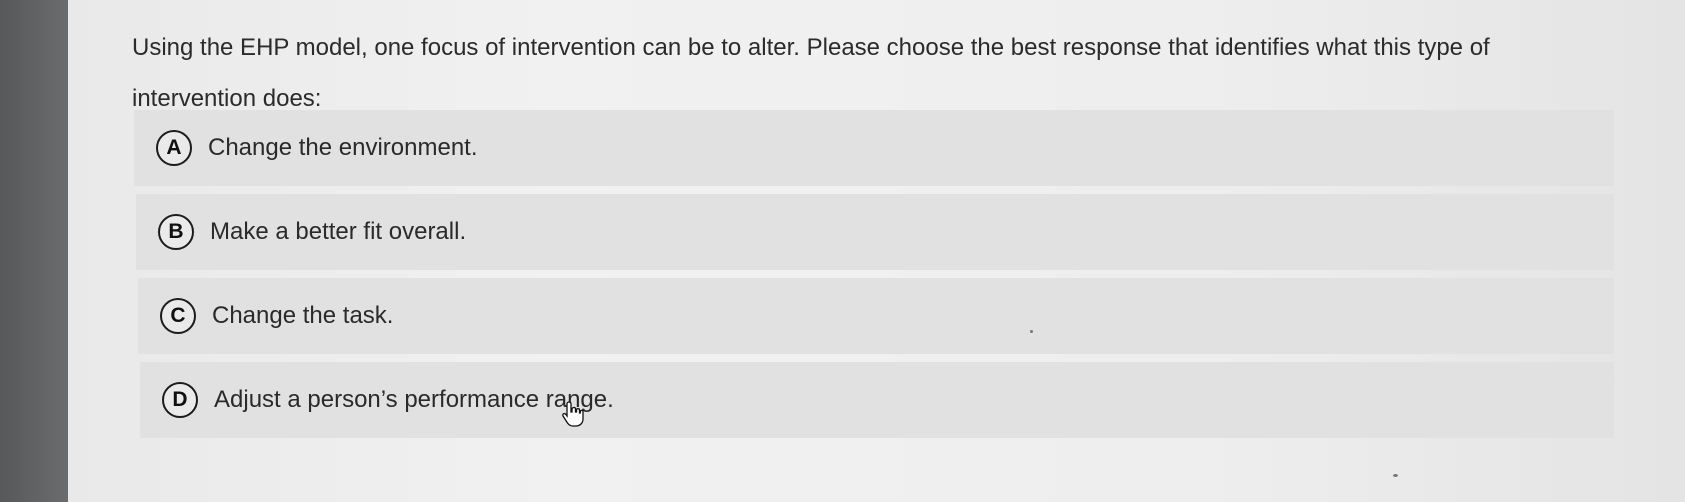  Describe the element at coordinates (34, 251) in the screenshot. I see `screen-bezel` at that location.